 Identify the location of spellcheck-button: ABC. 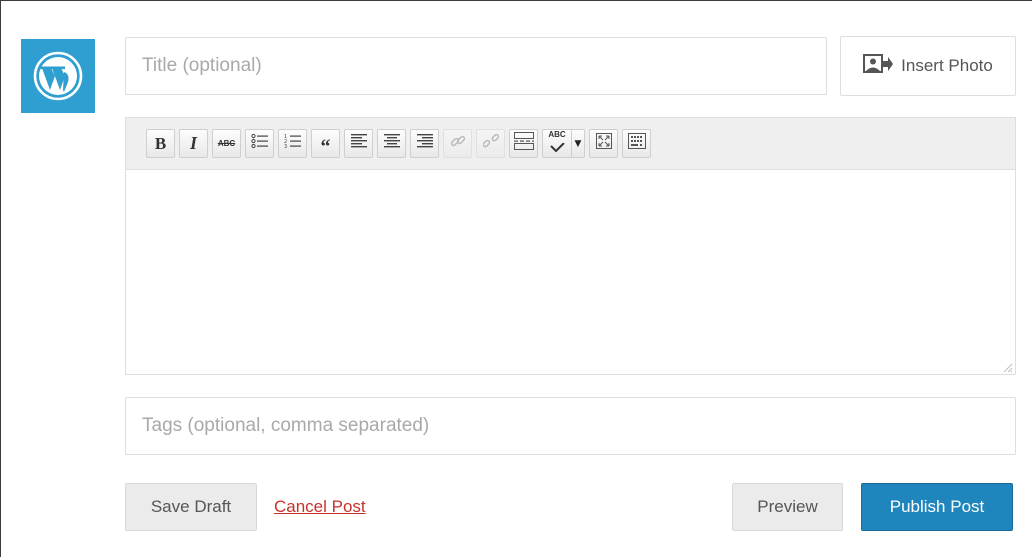
(556, 143).